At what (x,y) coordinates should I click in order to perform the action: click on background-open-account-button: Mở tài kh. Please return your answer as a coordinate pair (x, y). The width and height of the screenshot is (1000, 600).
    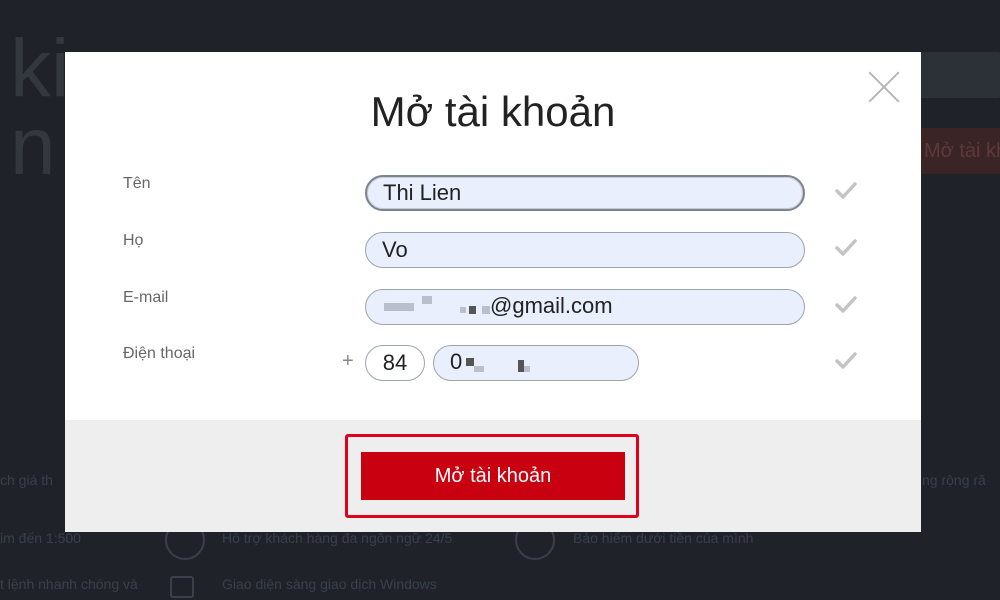
    Looking at the image, I should click on (960, 151).